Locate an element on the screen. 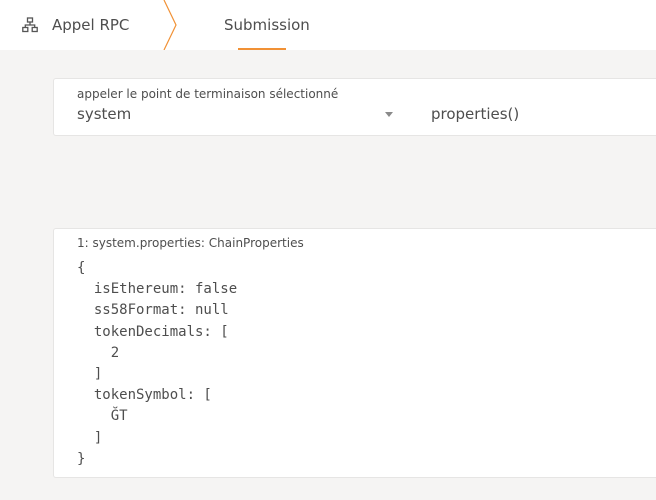  top-navigation-bar: Appel RPC Submission is located at coordinates (328, 25).